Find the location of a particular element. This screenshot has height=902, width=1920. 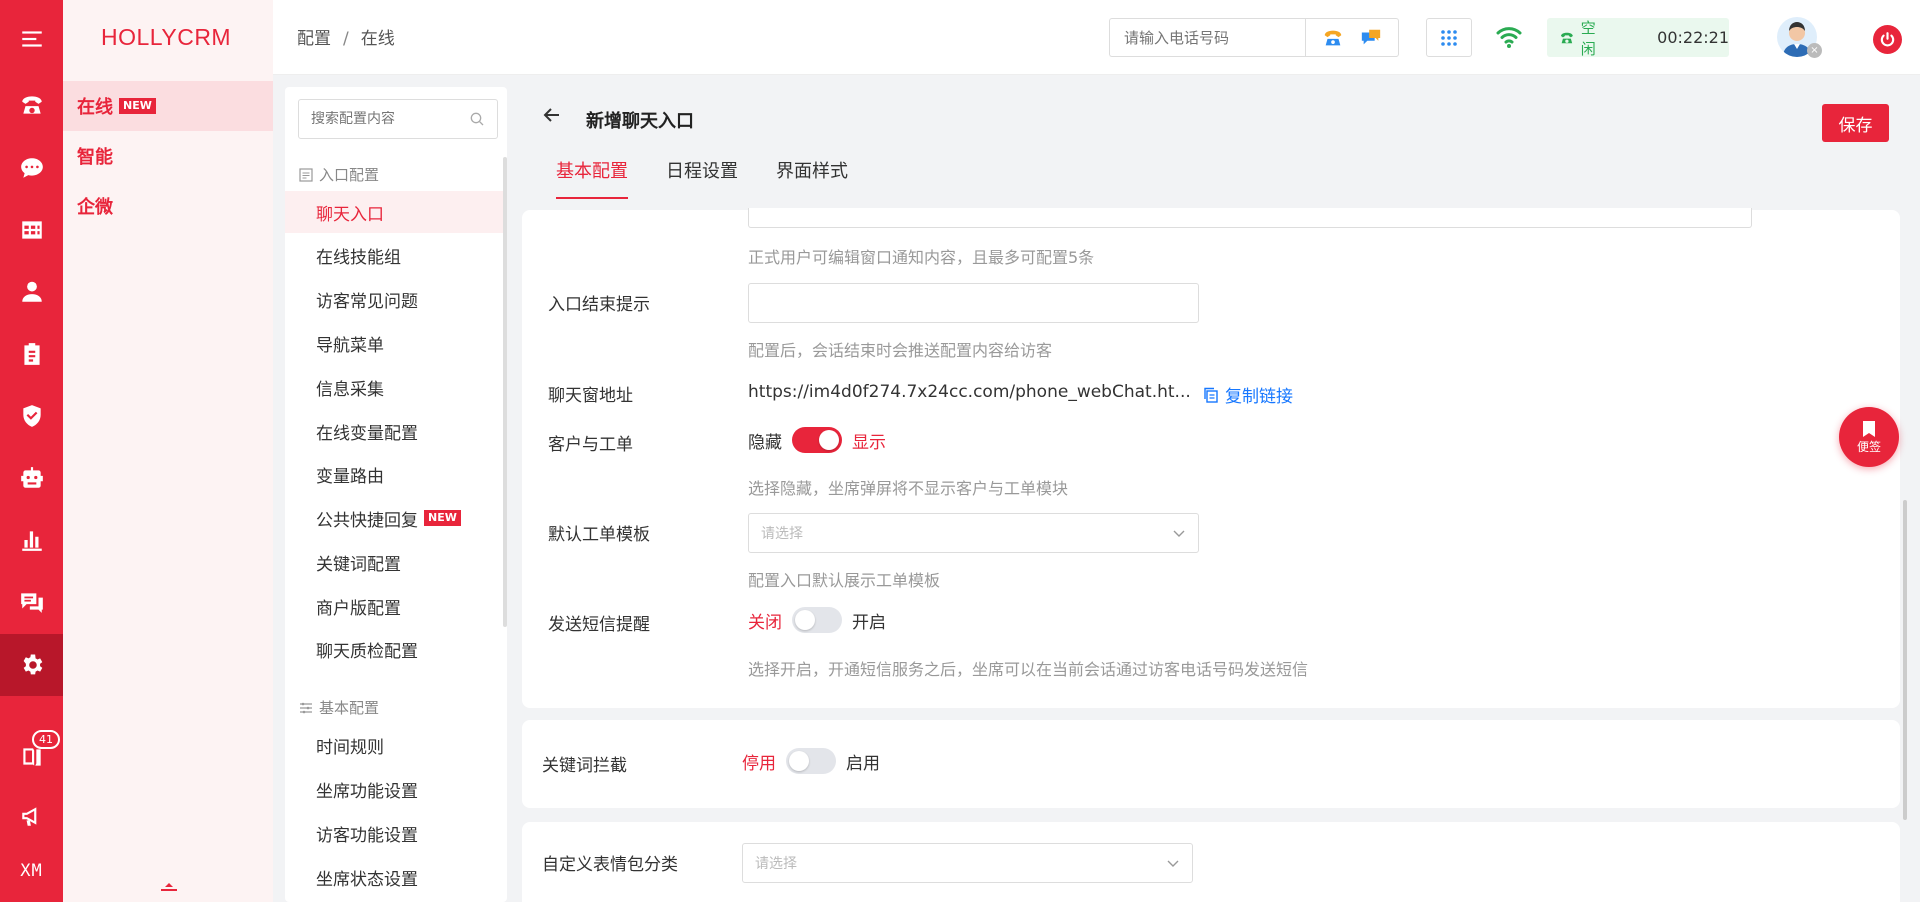

user-initials: XM is located at coordinates (31, 871).